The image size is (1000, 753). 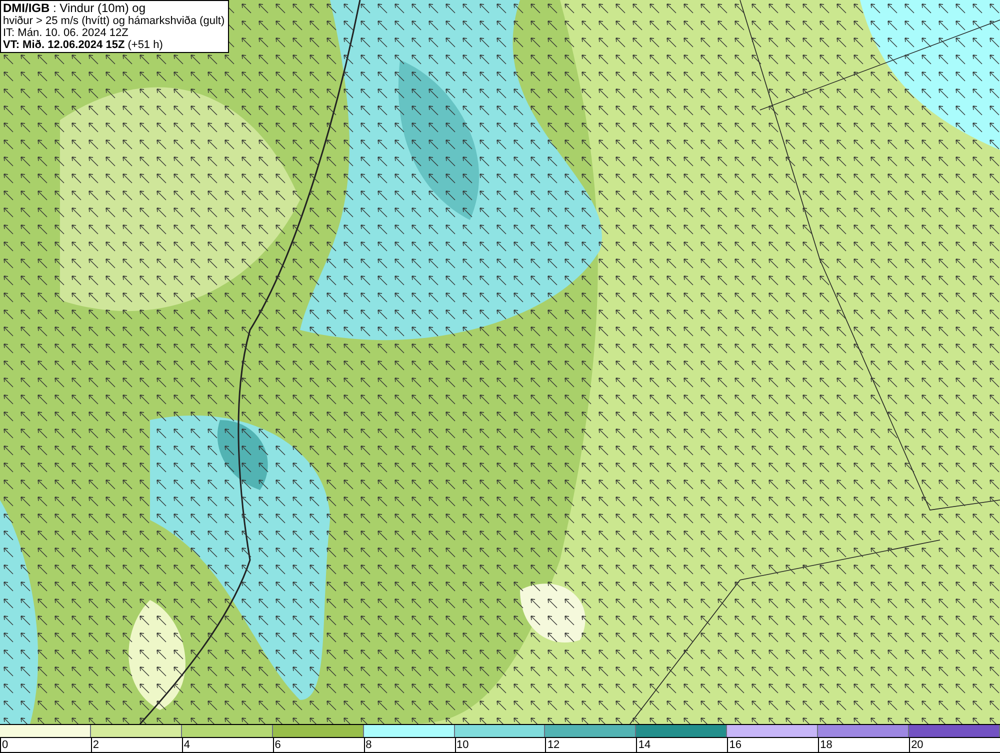 I want to click on legend-label: 18, so click(x=826, y=745).